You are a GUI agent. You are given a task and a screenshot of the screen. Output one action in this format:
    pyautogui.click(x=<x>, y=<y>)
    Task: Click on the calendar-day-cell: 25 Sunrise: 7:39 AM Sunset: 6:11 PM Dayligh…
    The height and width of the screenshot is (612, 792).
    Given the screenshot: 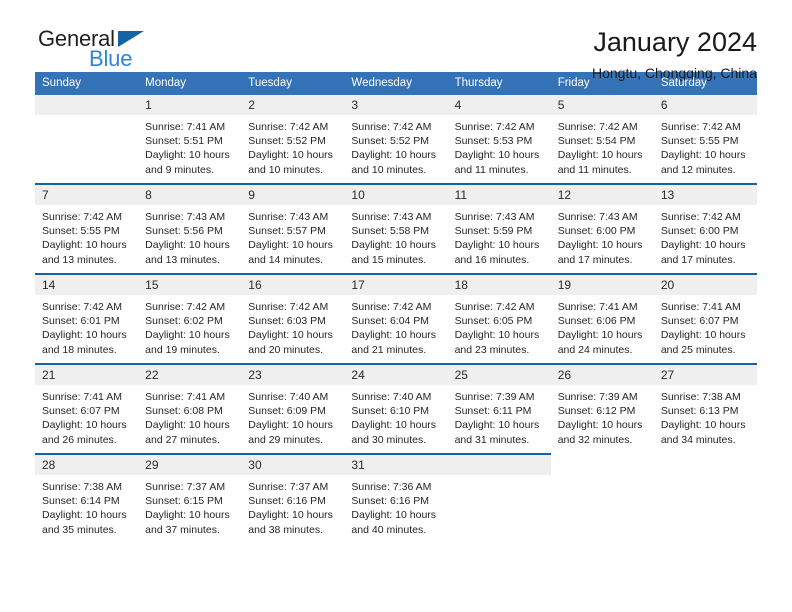 What is the action you would take?
    pyautogui.click(x=499, y=408)
    